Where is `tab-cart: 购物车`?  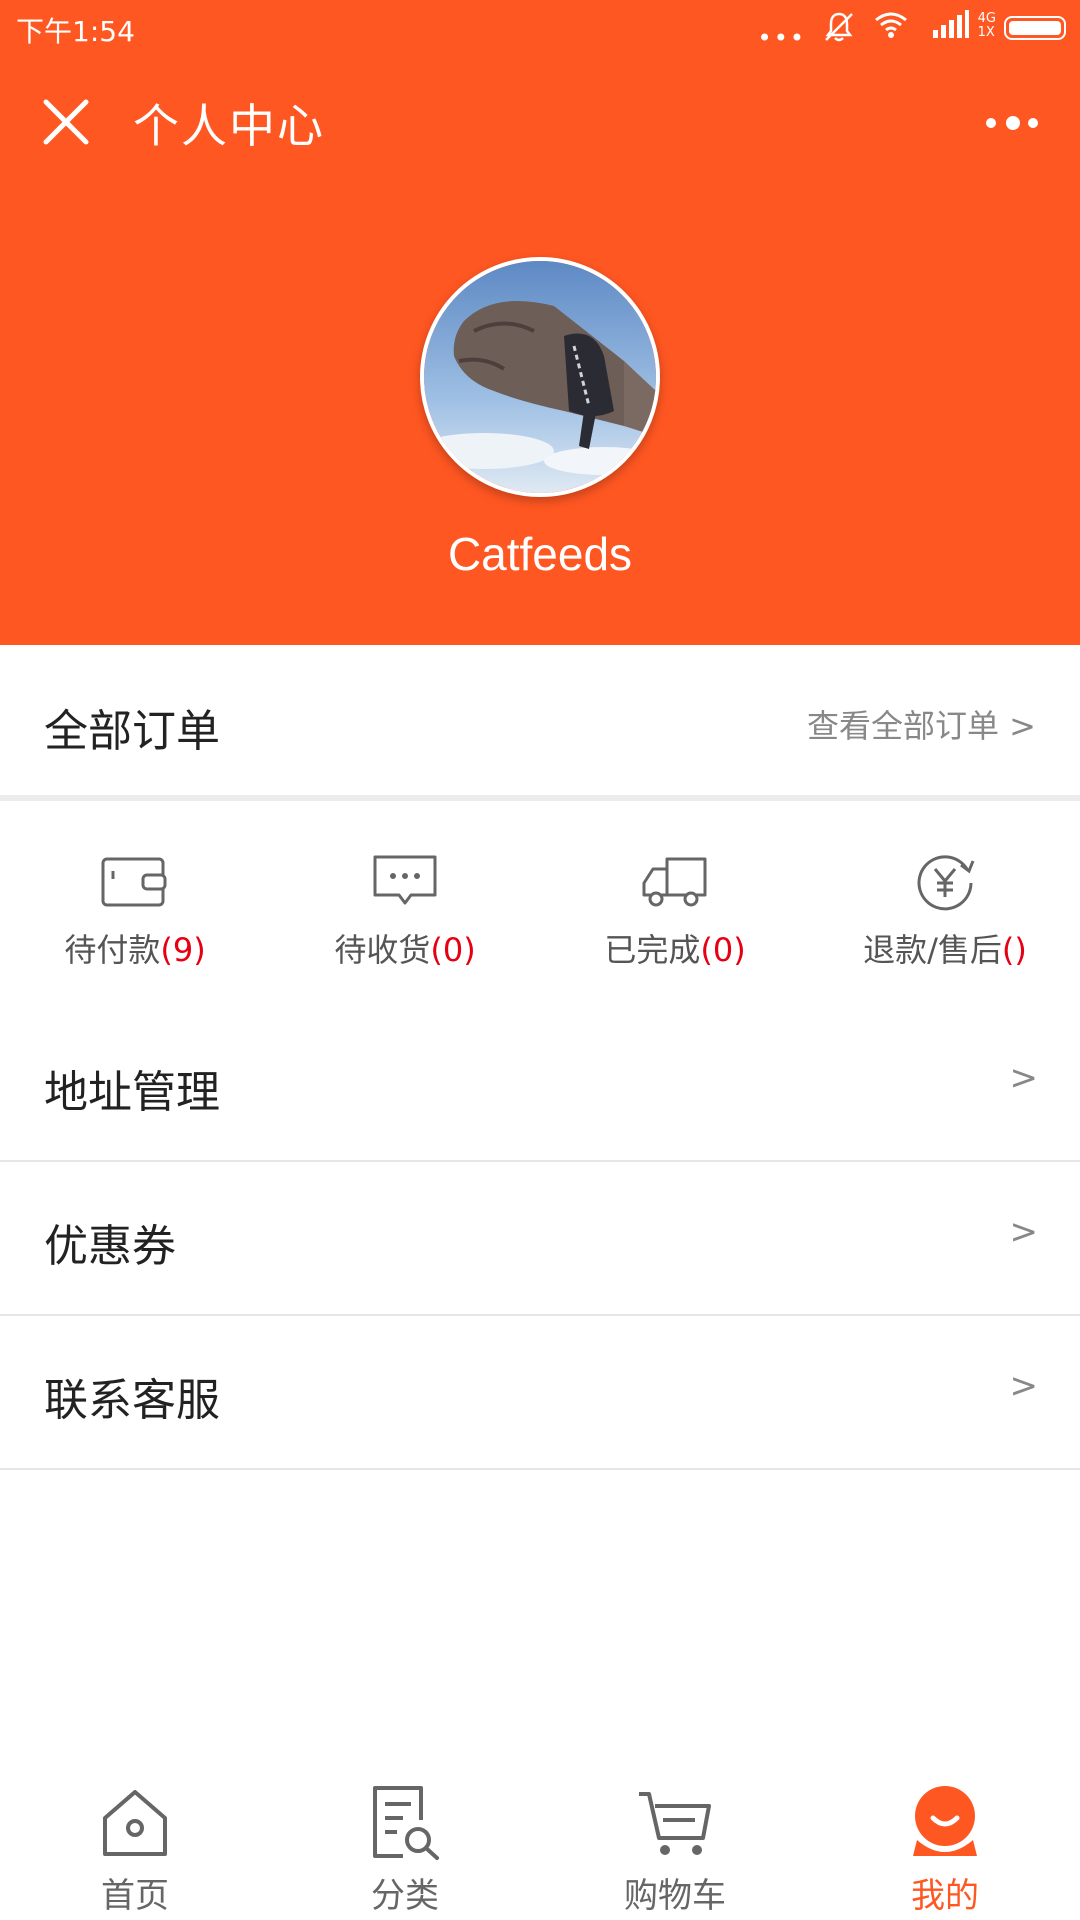 tab-cart: 购物车 is located at coordinates (675, 1845).